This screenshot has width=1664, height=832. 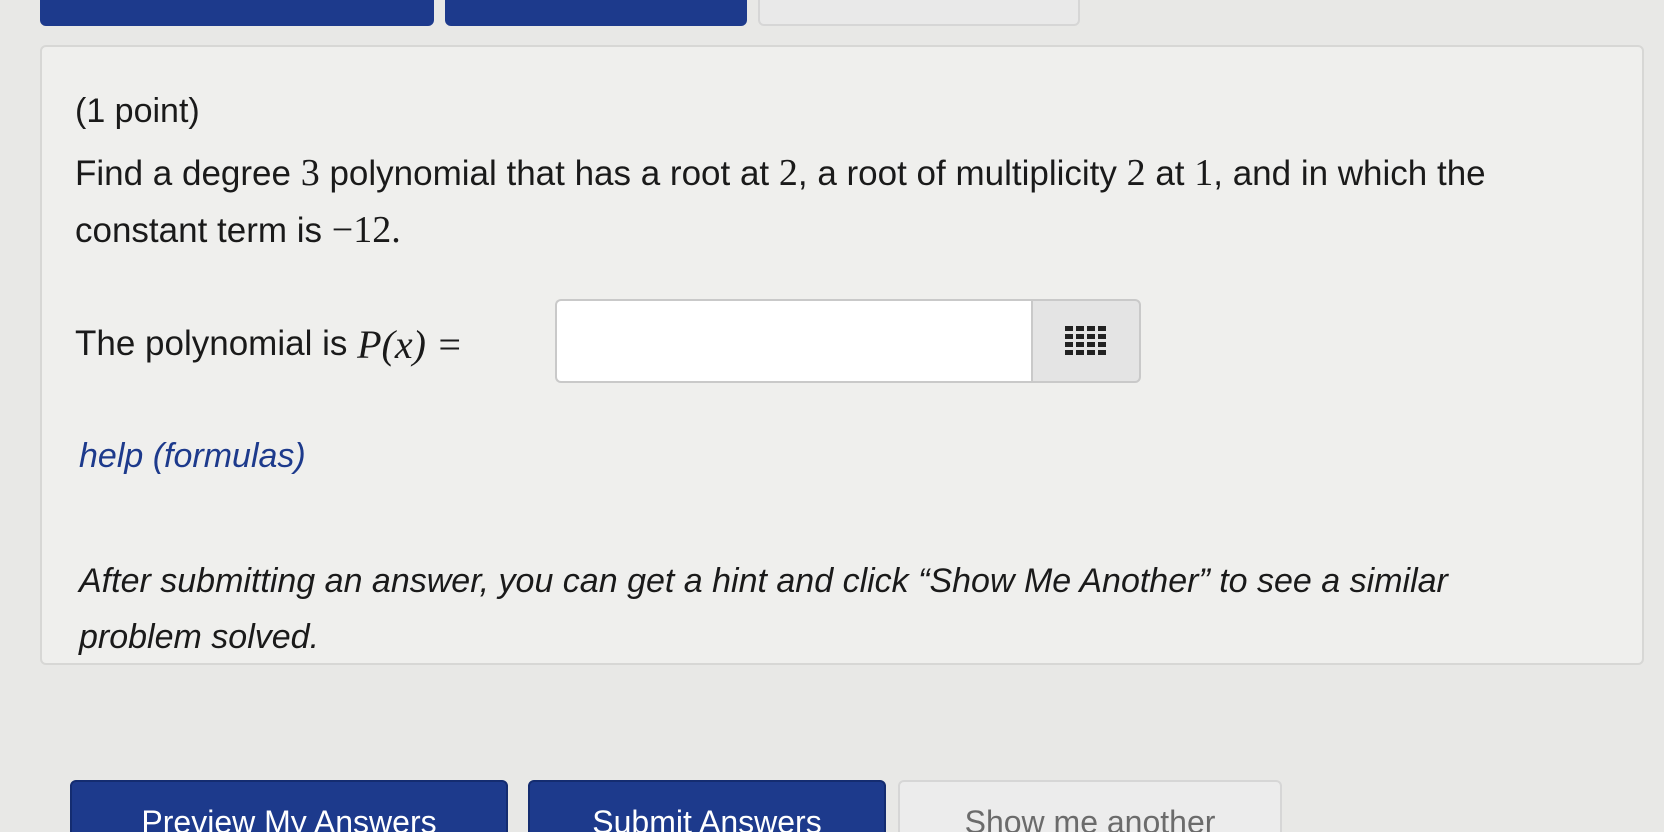 I want to click on polynomial-answer-input, so click(x=793, y=341).